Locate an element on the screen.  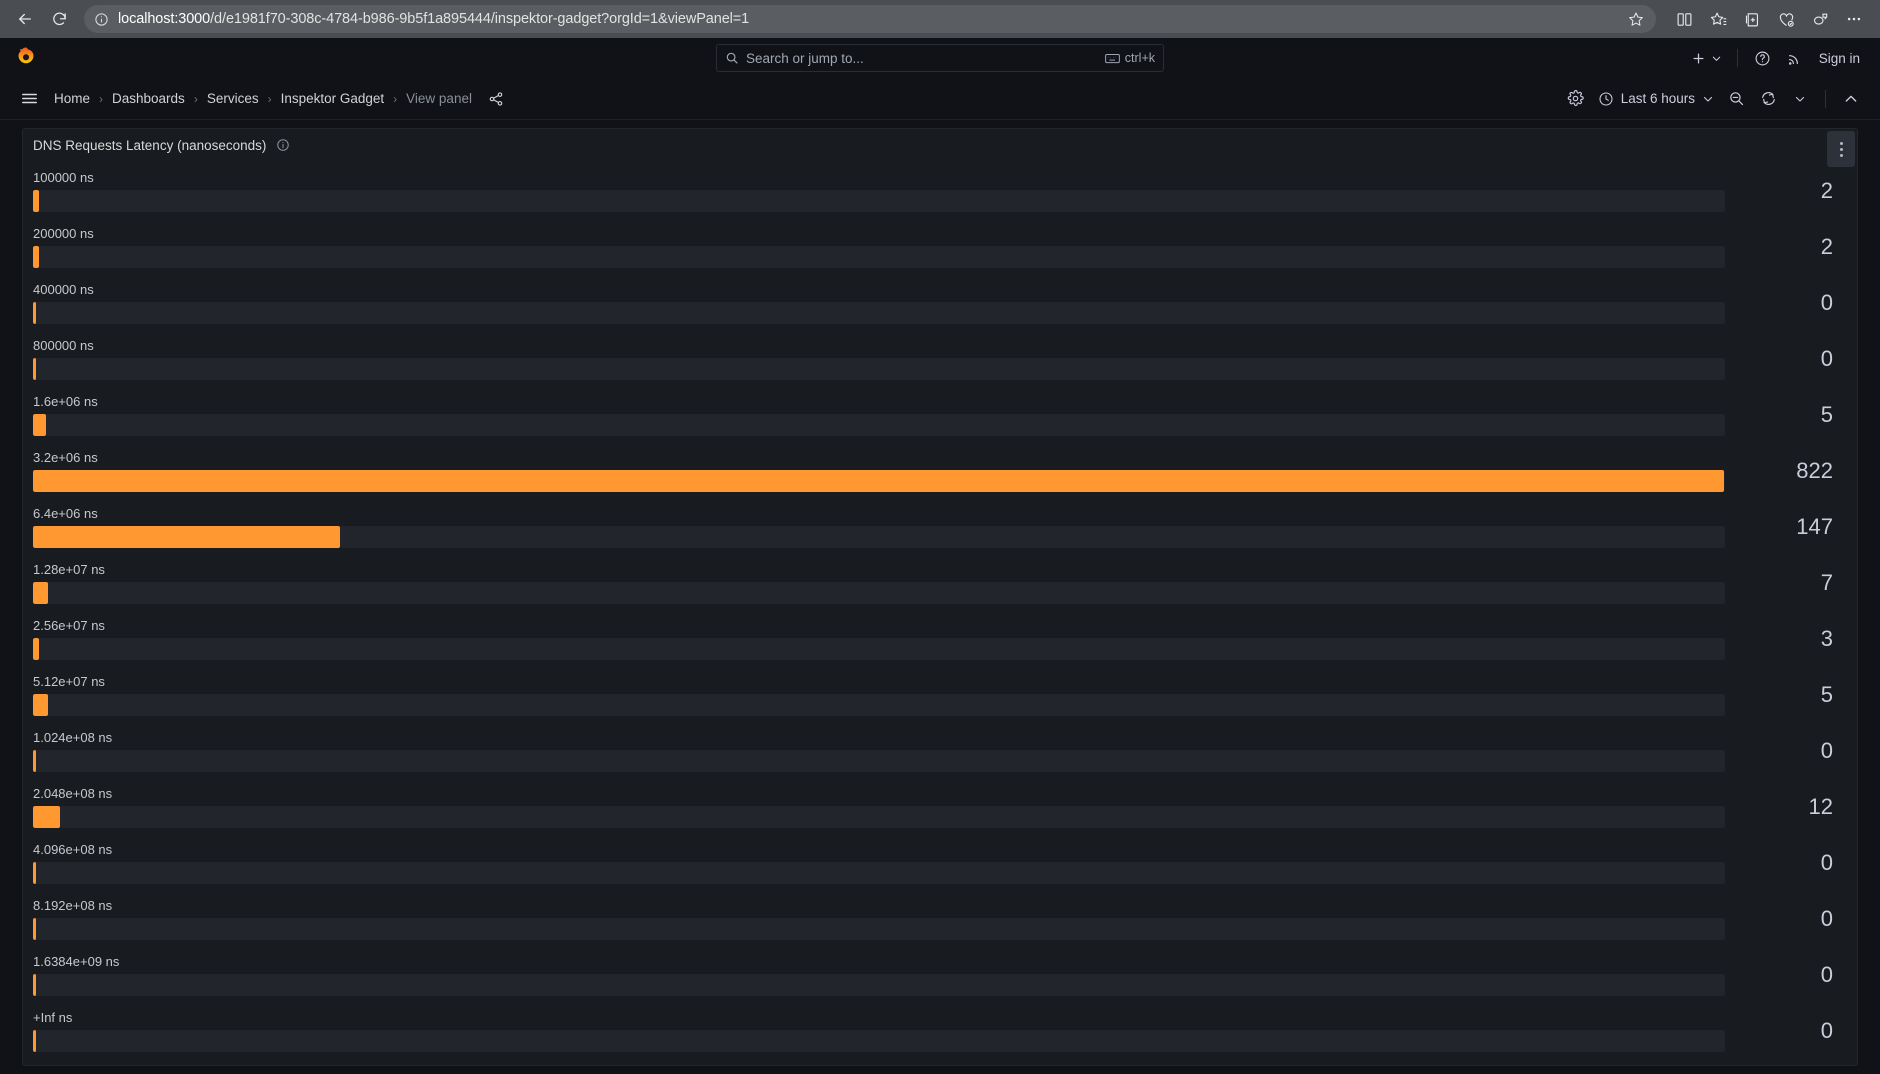
breadcrumb-item-dashboards: Dashboards is located at coordinates (148, 98).